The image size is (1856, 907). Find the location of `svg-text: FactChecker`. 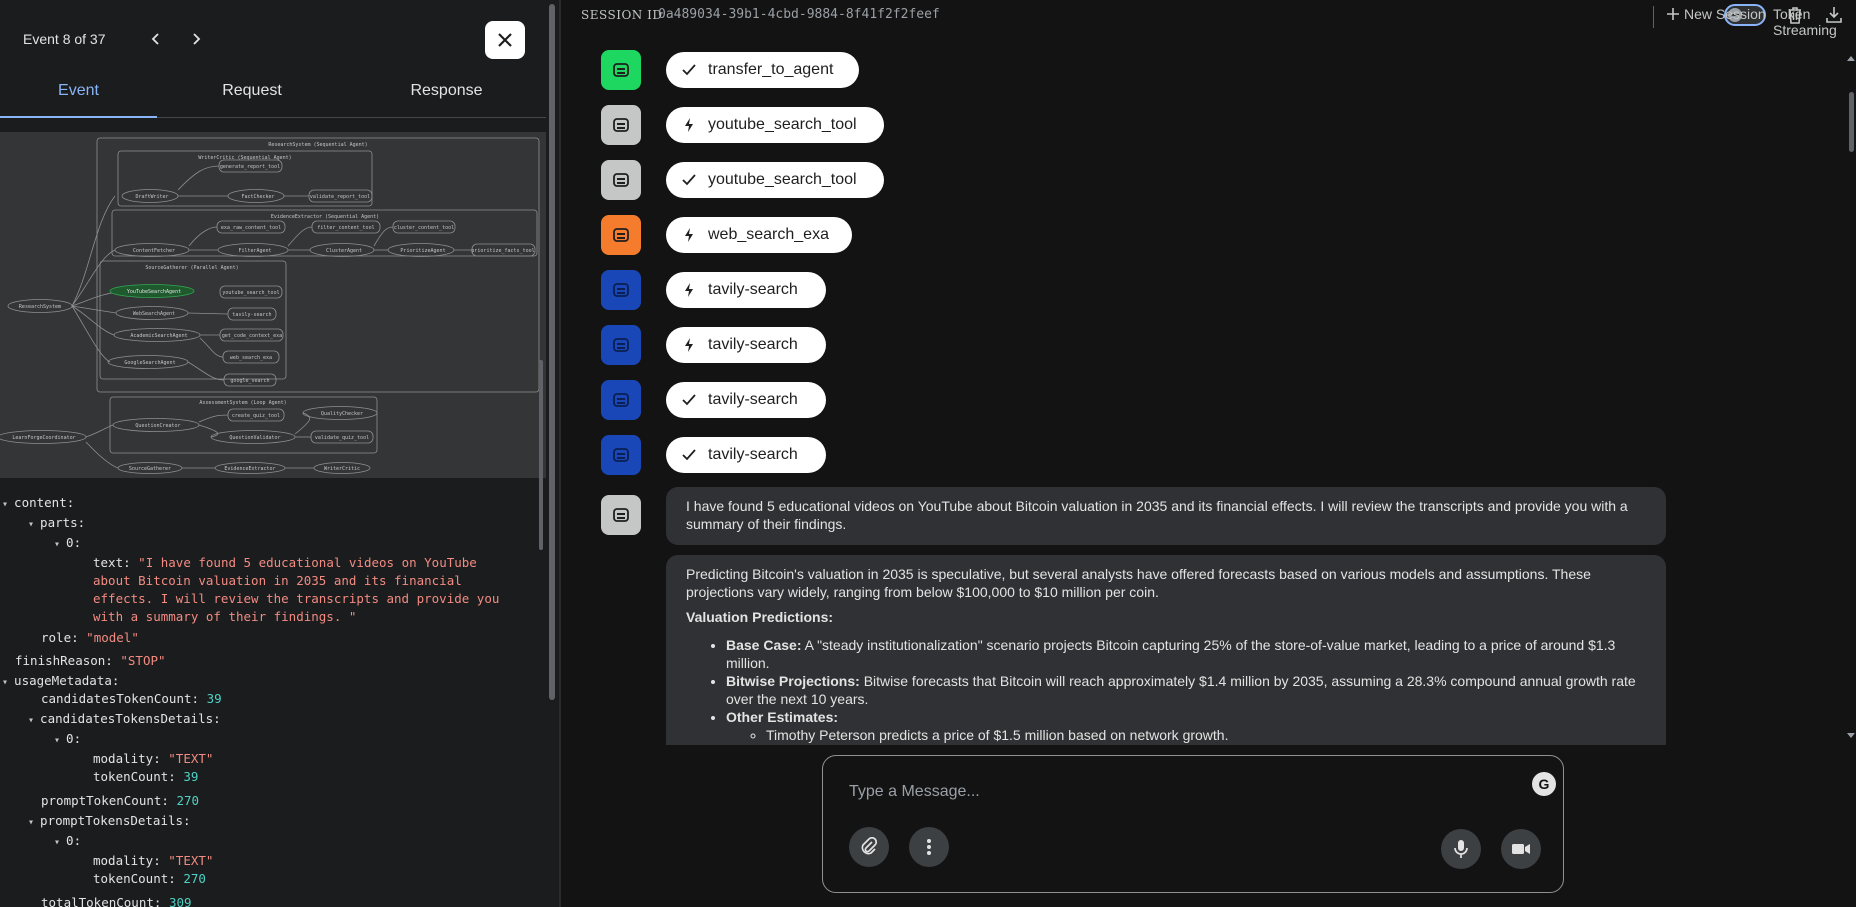

svg-text: FactChecker is located at coordinates (257, 197).